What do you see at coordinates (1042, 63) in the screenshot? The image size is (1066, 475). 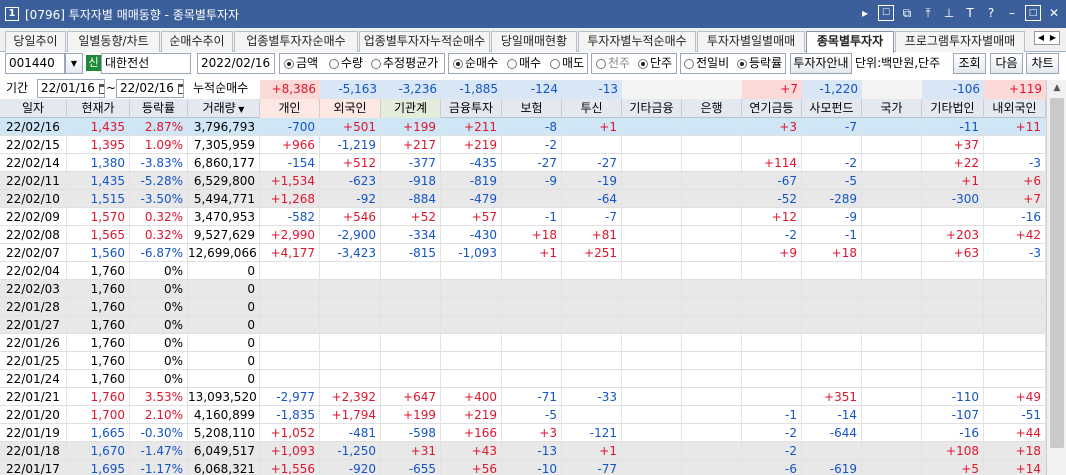 I see `chart-button: 차트` at bounding box center [1042, 63].